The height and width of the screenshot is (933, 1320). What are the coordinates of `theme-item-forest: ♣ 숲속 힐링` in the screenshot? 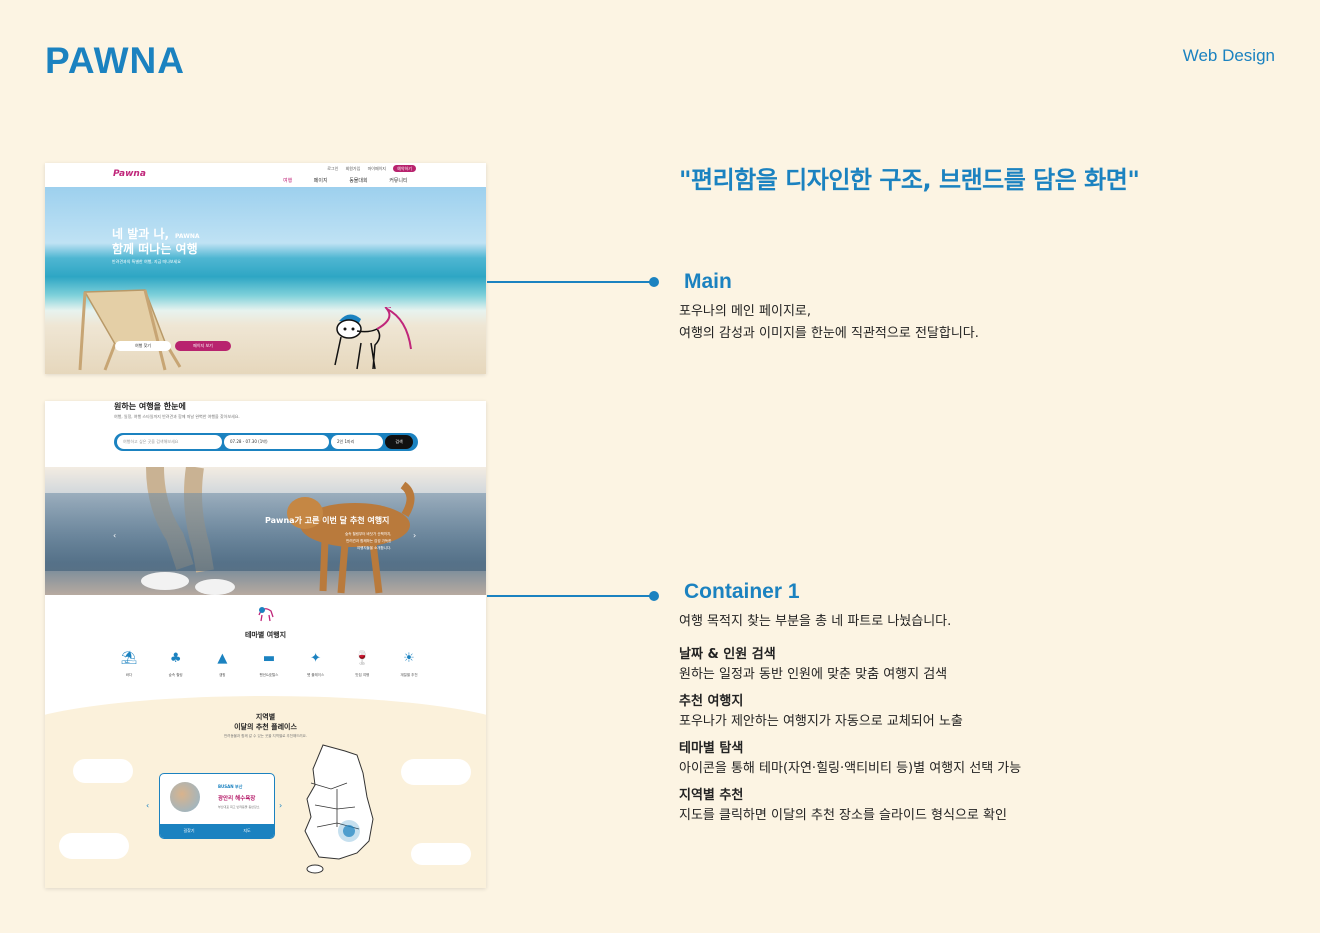 It's located at (176, 664).